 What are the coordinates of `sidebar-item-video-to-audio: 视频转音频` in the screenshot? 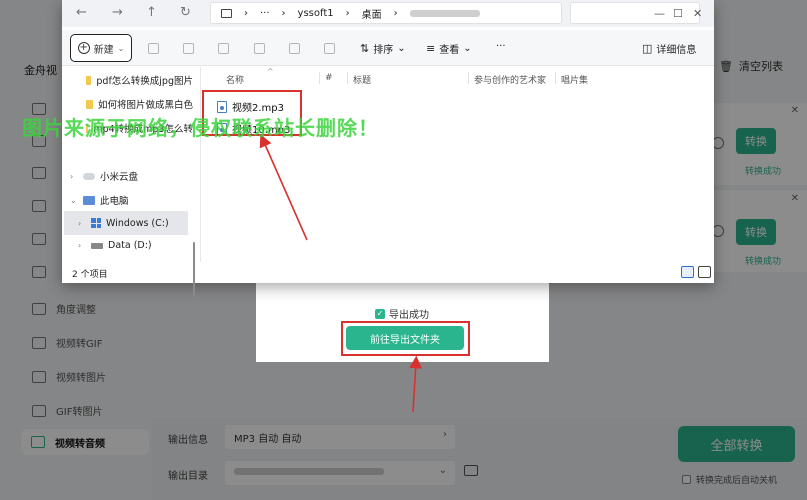 It's located at (85, 442).